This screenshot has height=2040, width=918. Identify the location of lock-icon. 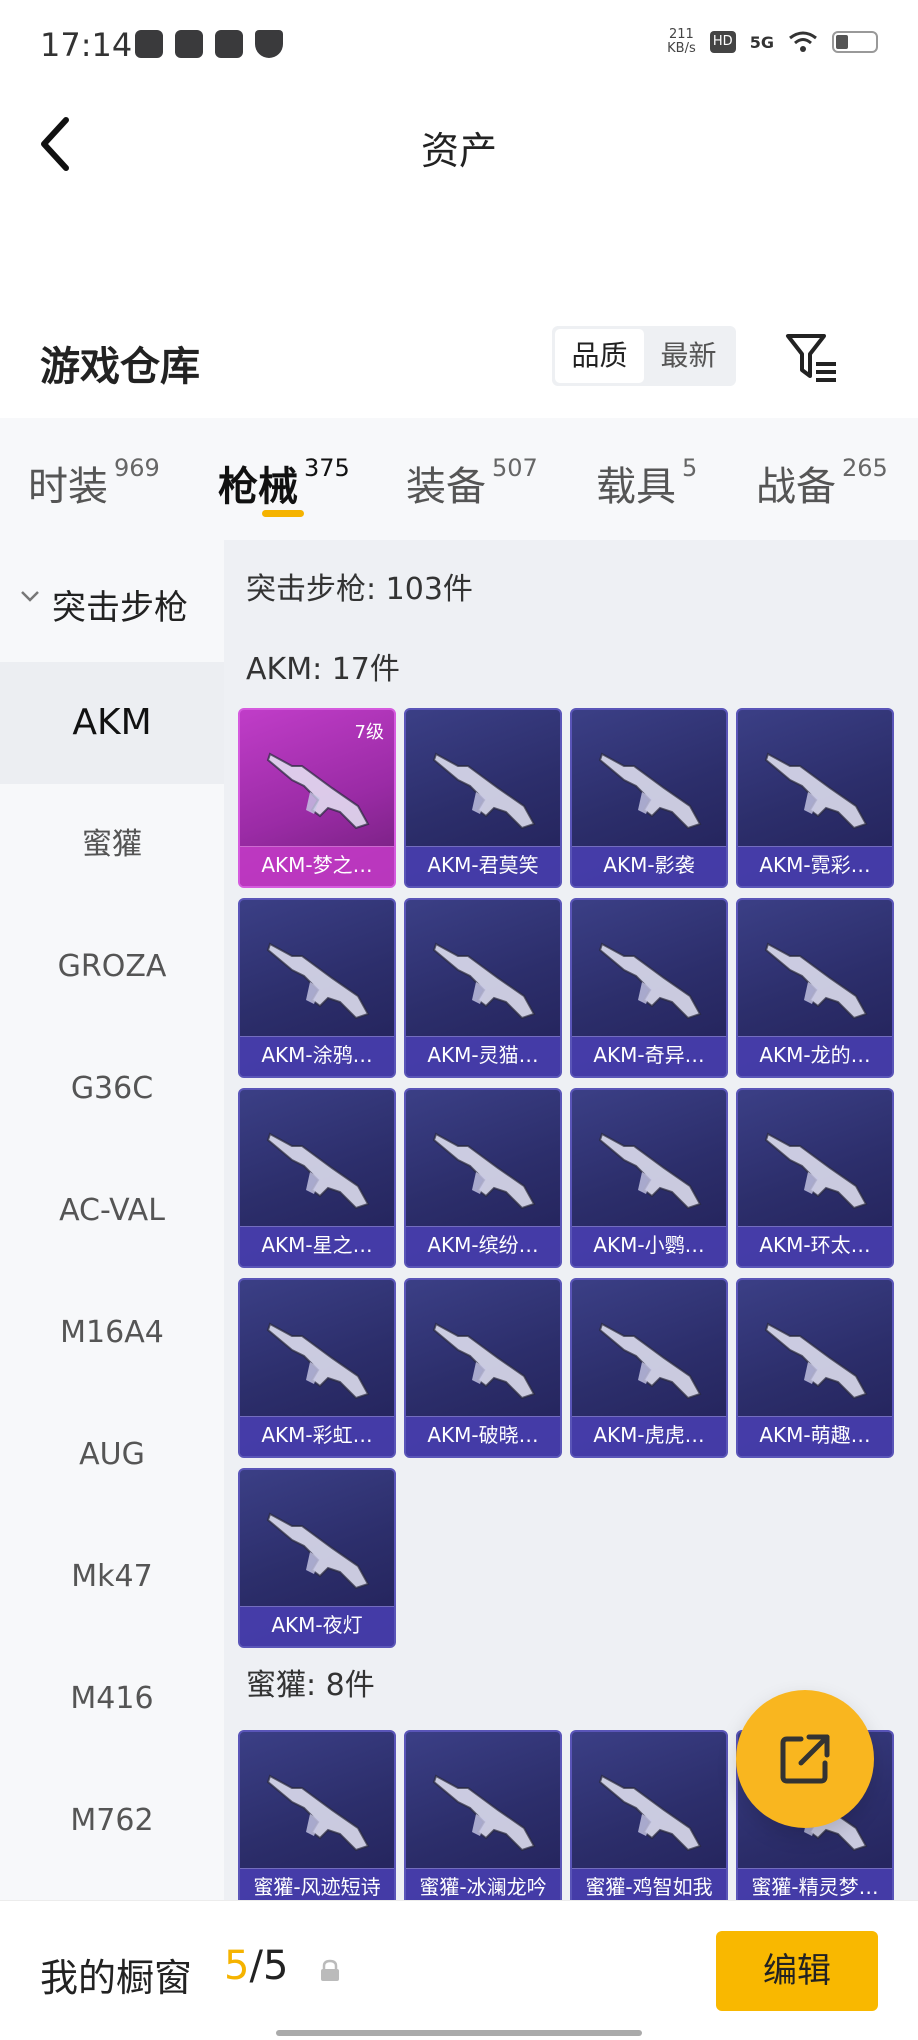
(330, 1970).